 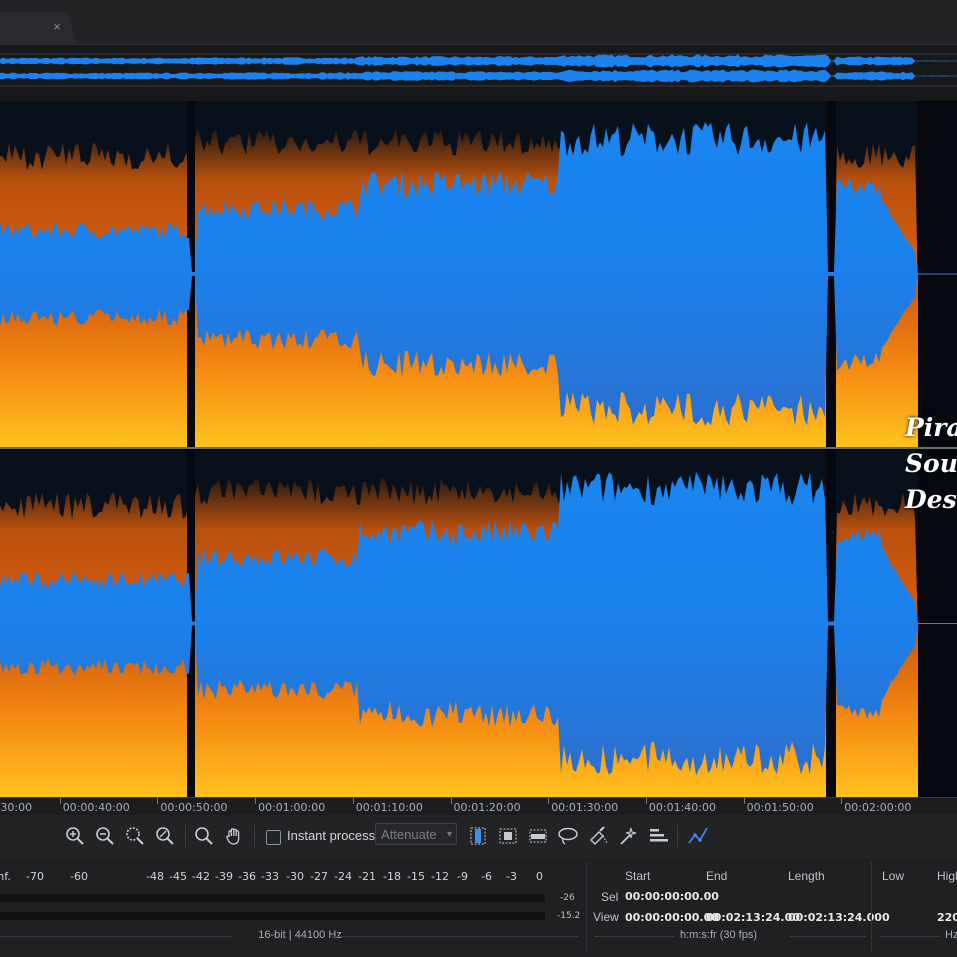 I want to click on high-header: High, so click(x=947, y=876).